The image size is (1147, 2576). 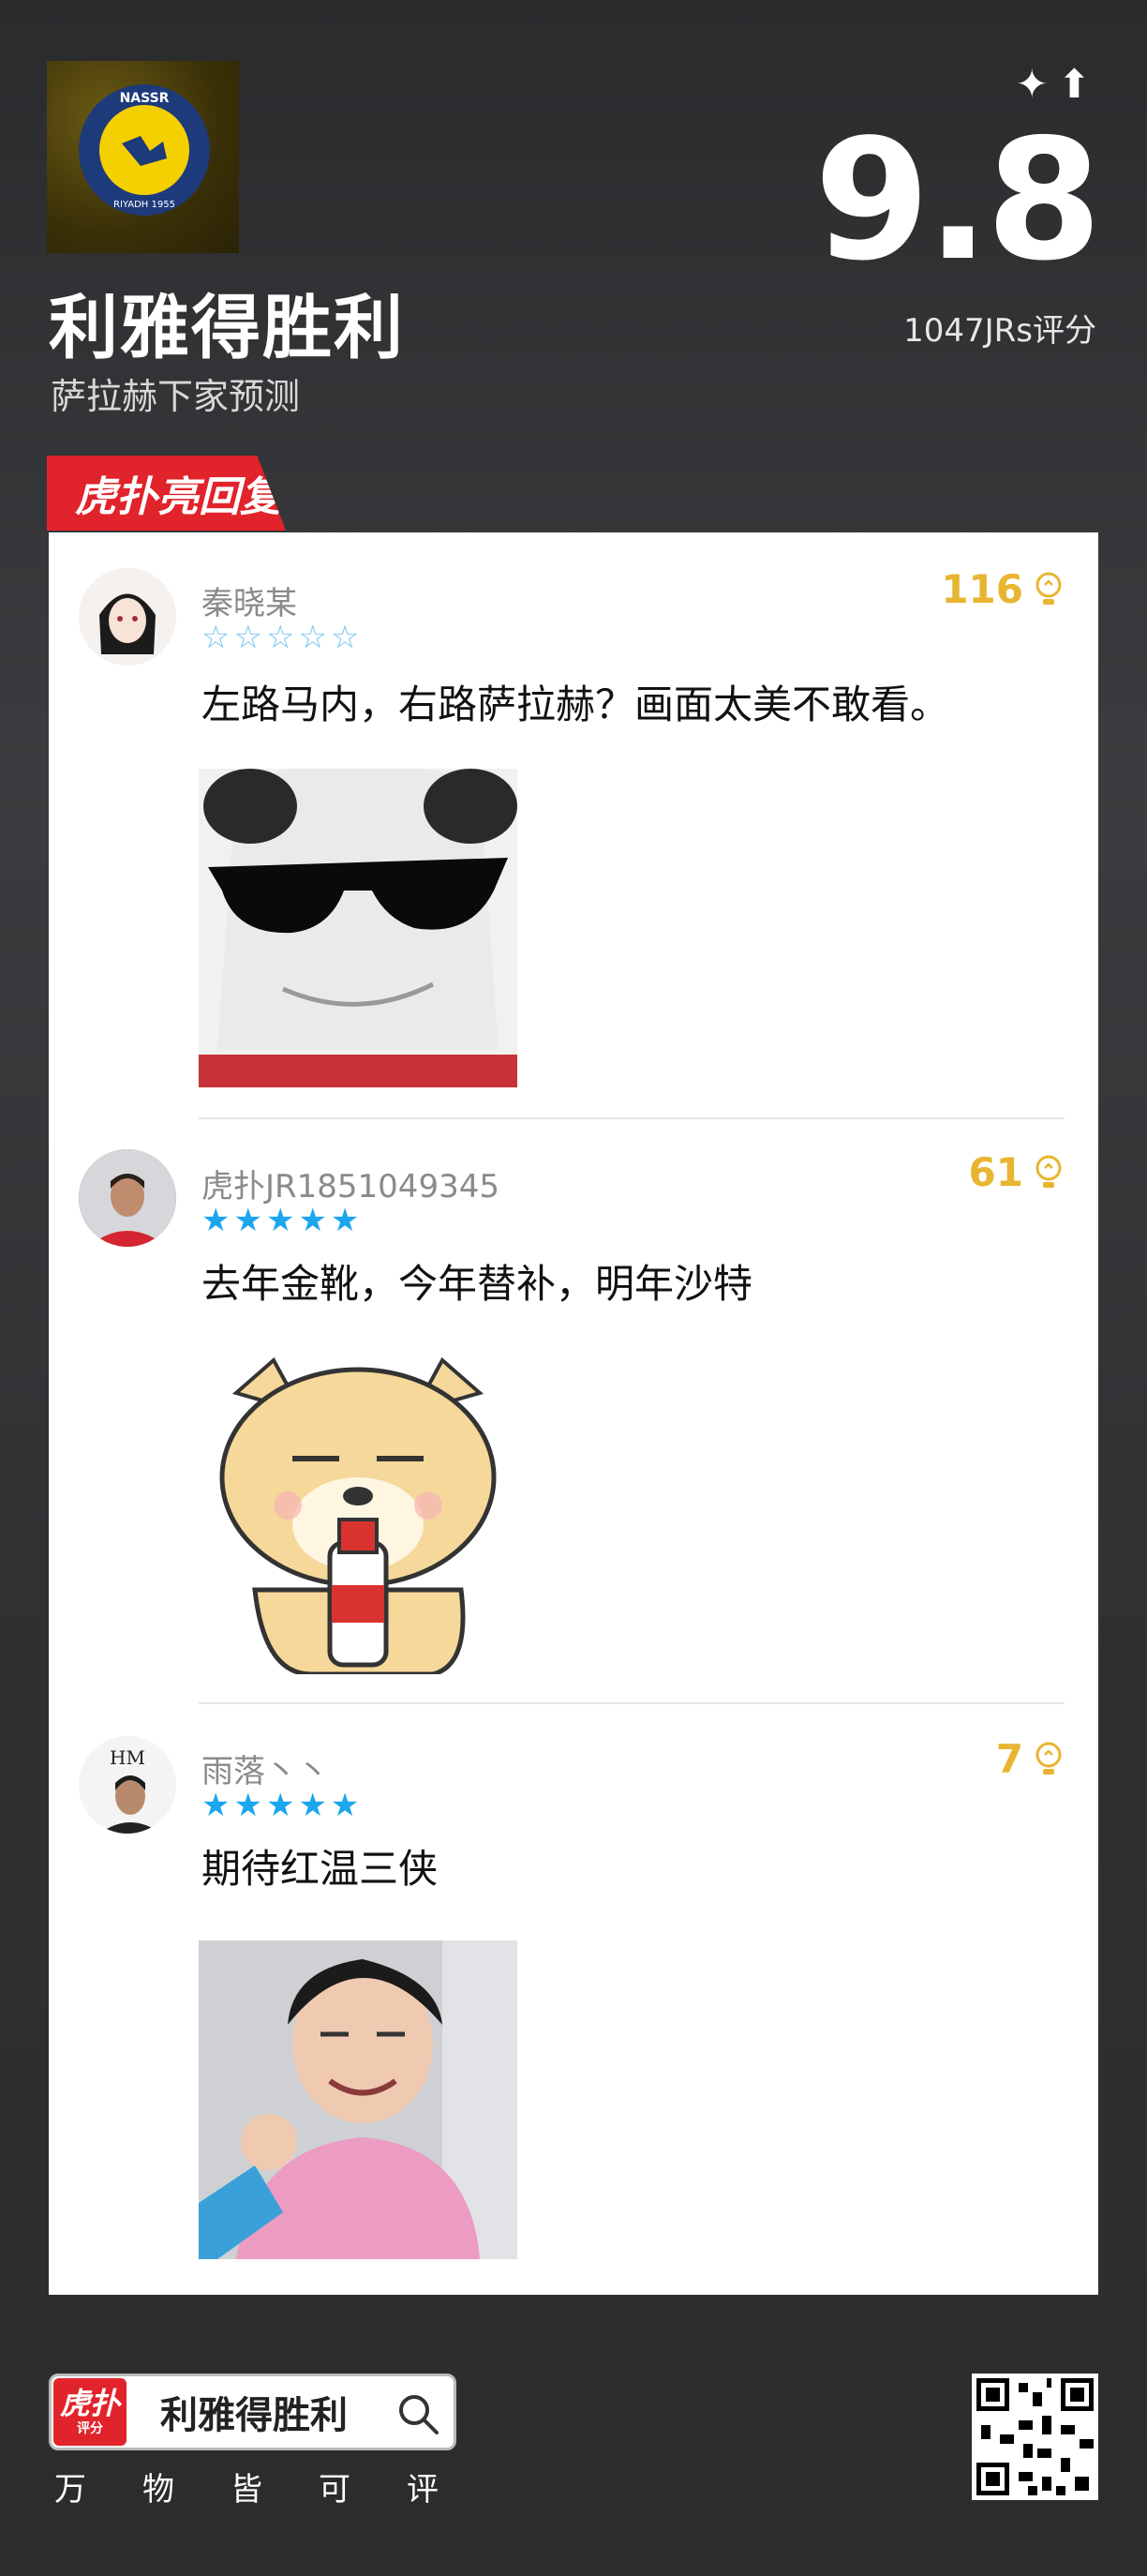 I want to click on like-count: 7, so click(x=1009, y=1759).